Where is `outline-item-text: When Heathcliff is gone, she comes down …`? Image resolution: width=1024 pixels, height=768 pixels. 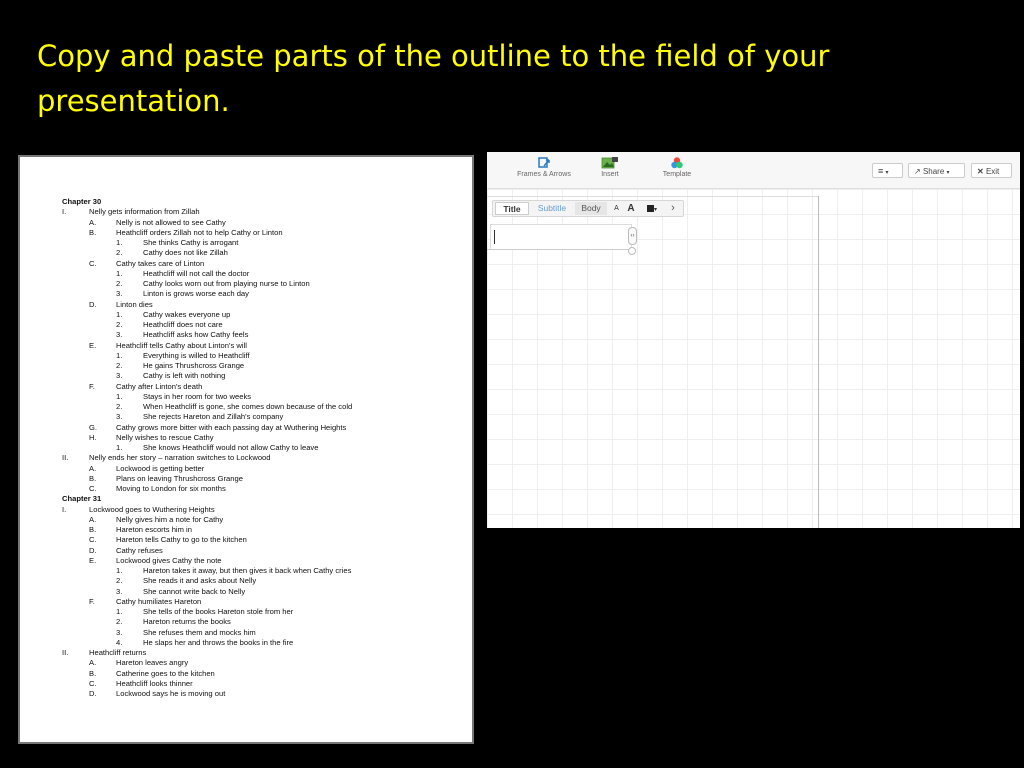
outline-item-text: When Heathcliff is gone, she comes down … is located at coordinates (248, 406).